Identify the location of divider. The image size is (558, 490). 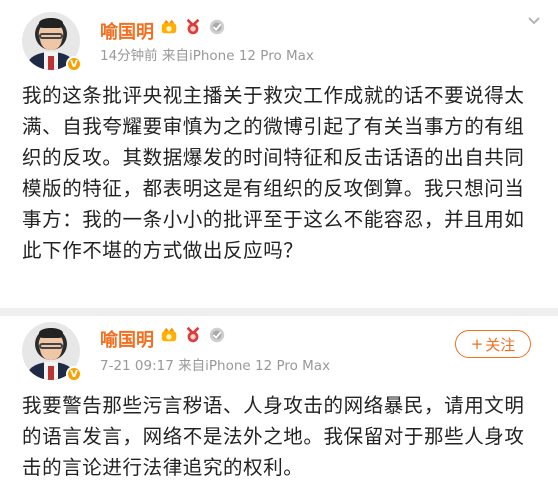
(279, 312).